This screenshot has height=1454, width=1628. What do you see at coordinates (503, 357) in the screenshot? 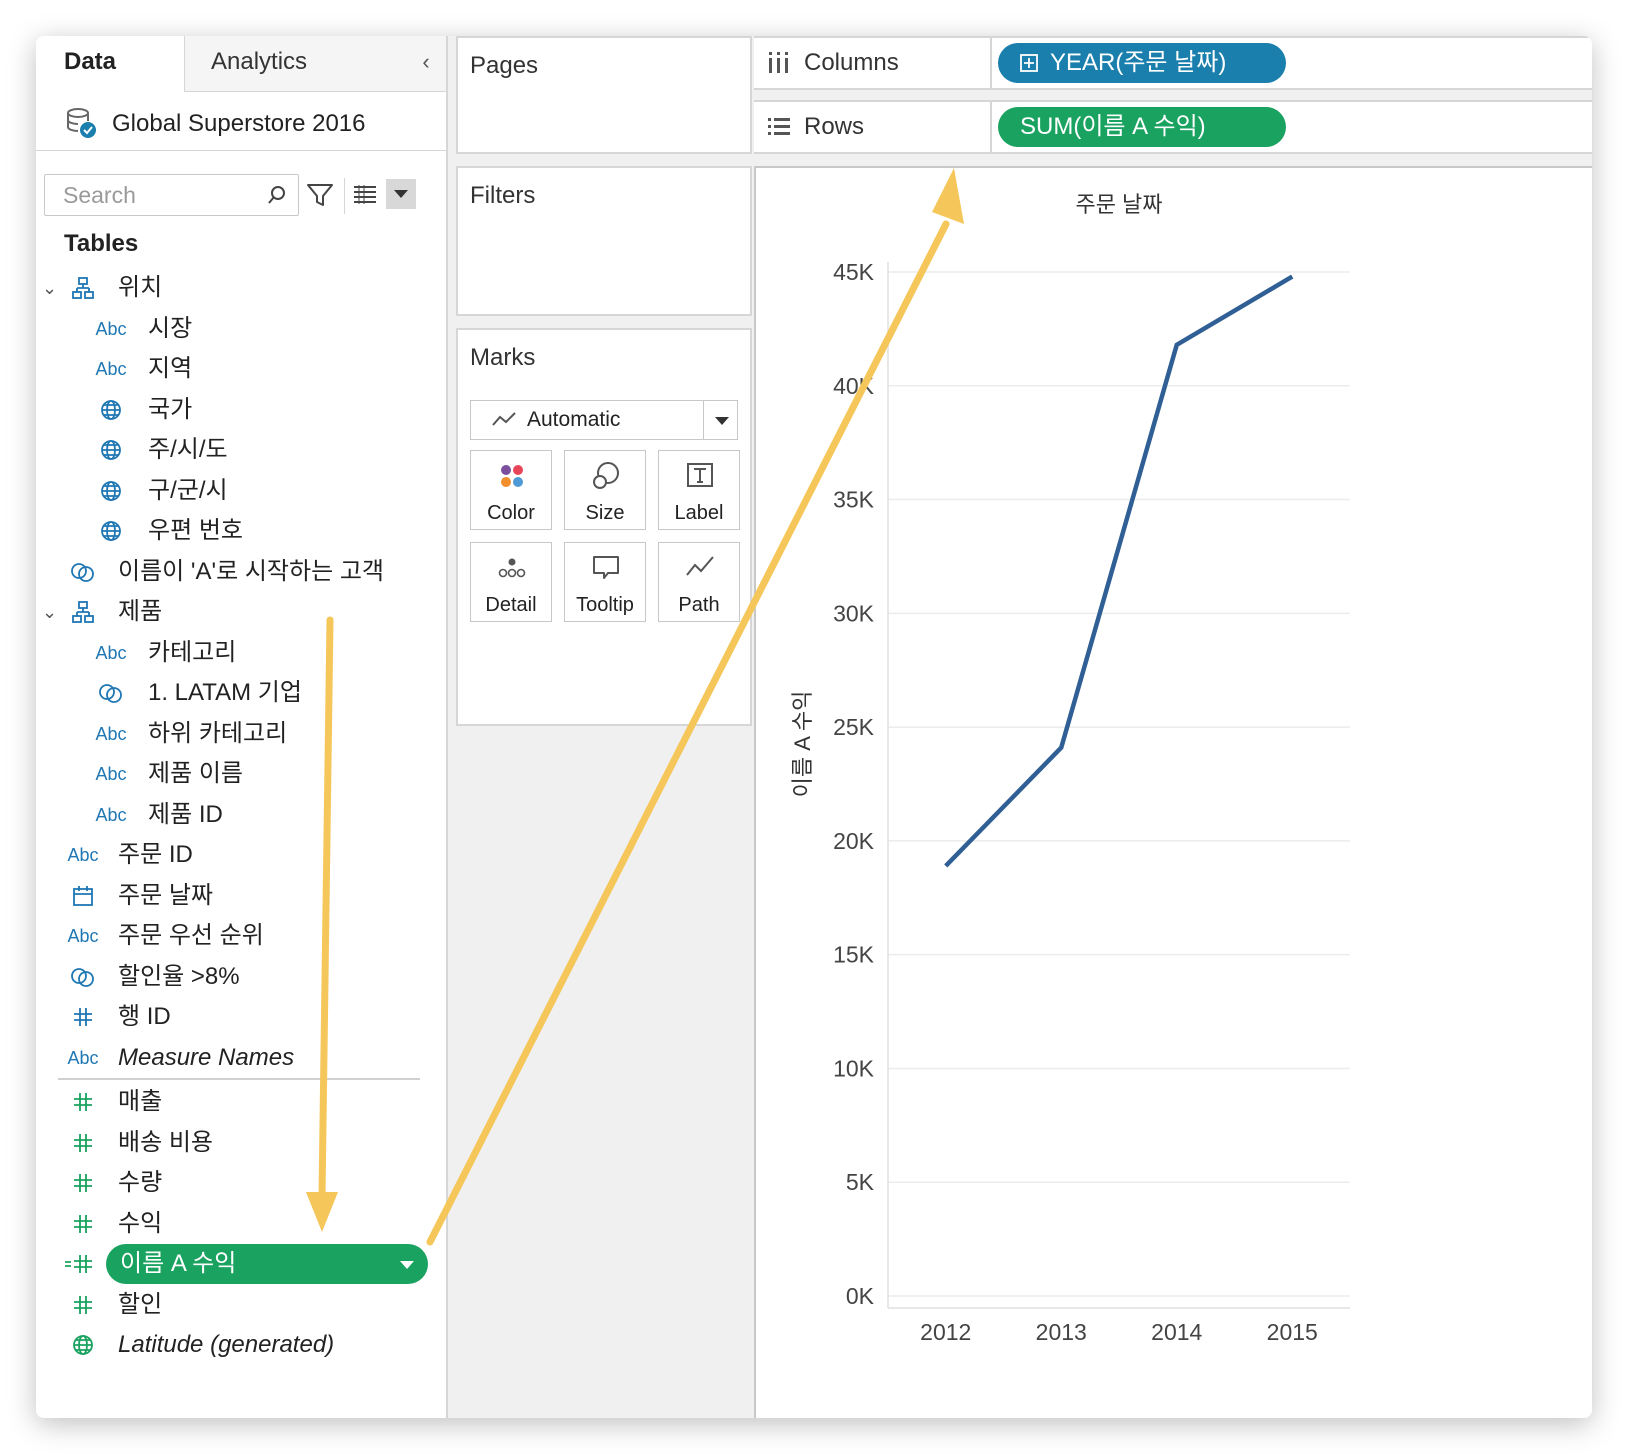
I see `marks-card-title: Marks` at bounding box center [503, 357].